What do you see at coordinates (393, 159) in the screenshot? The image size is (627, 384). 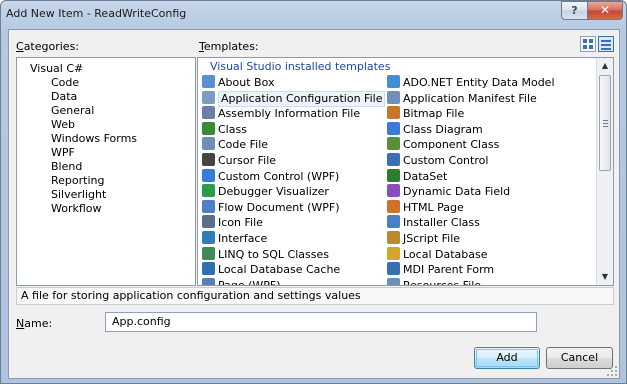 I see `custom-control-icon` at bounding box center [393, 159].